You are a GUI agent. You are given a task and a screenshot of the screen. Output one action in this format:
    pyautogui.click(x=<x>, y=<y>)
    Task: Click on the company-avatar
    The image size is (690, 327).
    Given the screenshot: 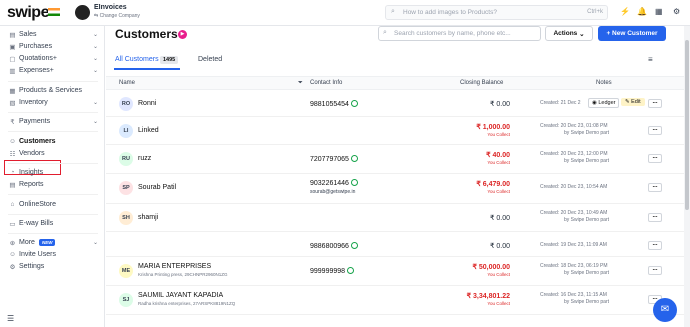 What is the action you would take?
    pyautogui.click(x=82, y=12)
    